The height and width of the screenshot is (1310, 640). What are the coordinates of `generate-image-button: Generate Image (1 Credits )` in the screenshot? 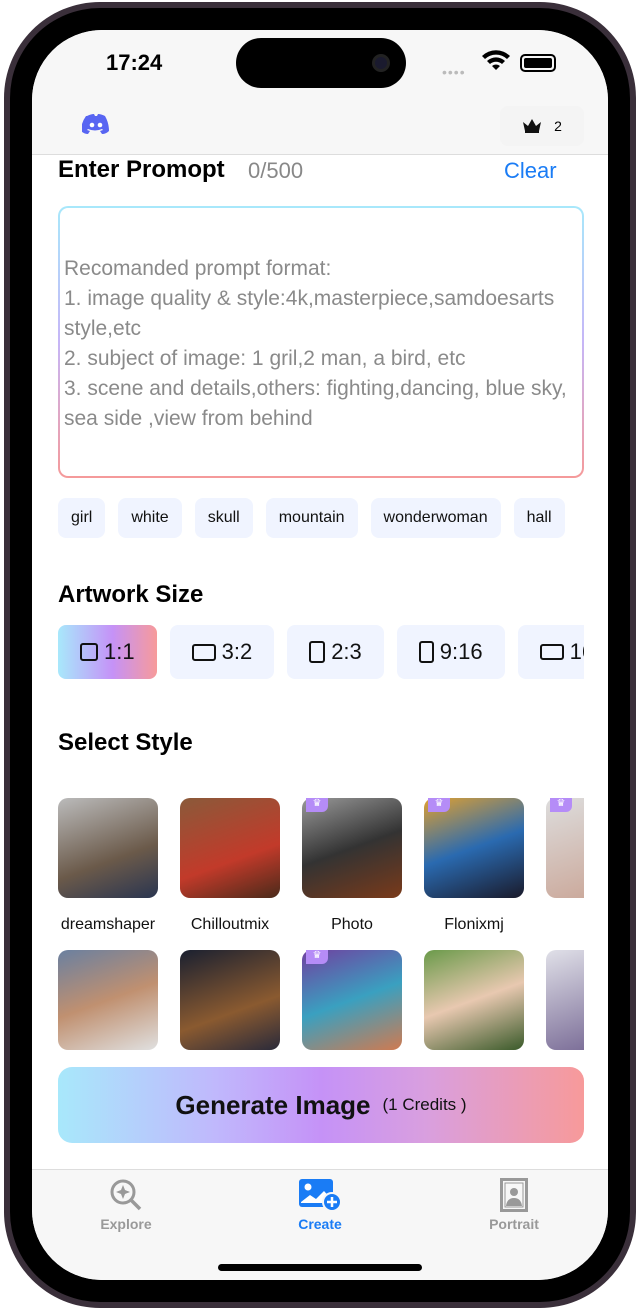 It's located at (321, 1105).